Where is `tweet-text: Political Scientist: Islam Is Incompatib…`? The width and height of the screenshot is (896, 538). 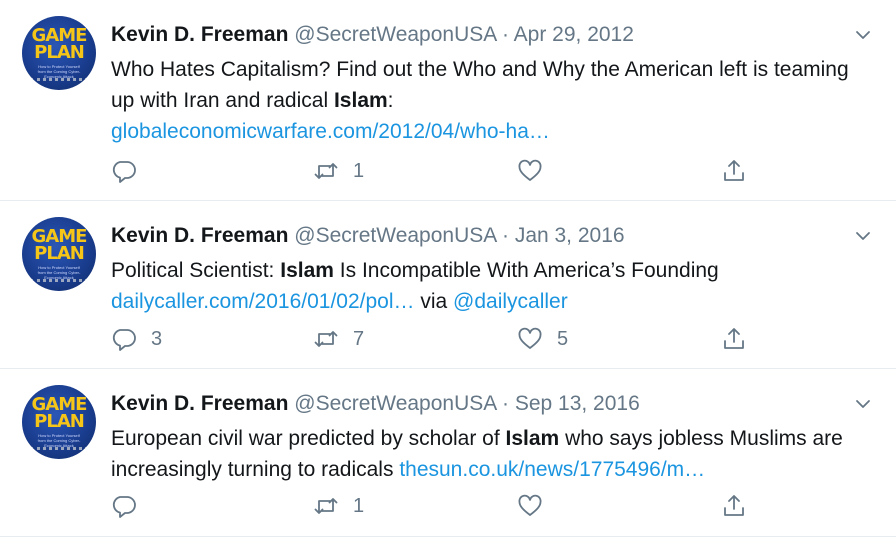 tweet-text: Political Scientist: Islam Is Incompatib… is located at coordinates (481, 286).